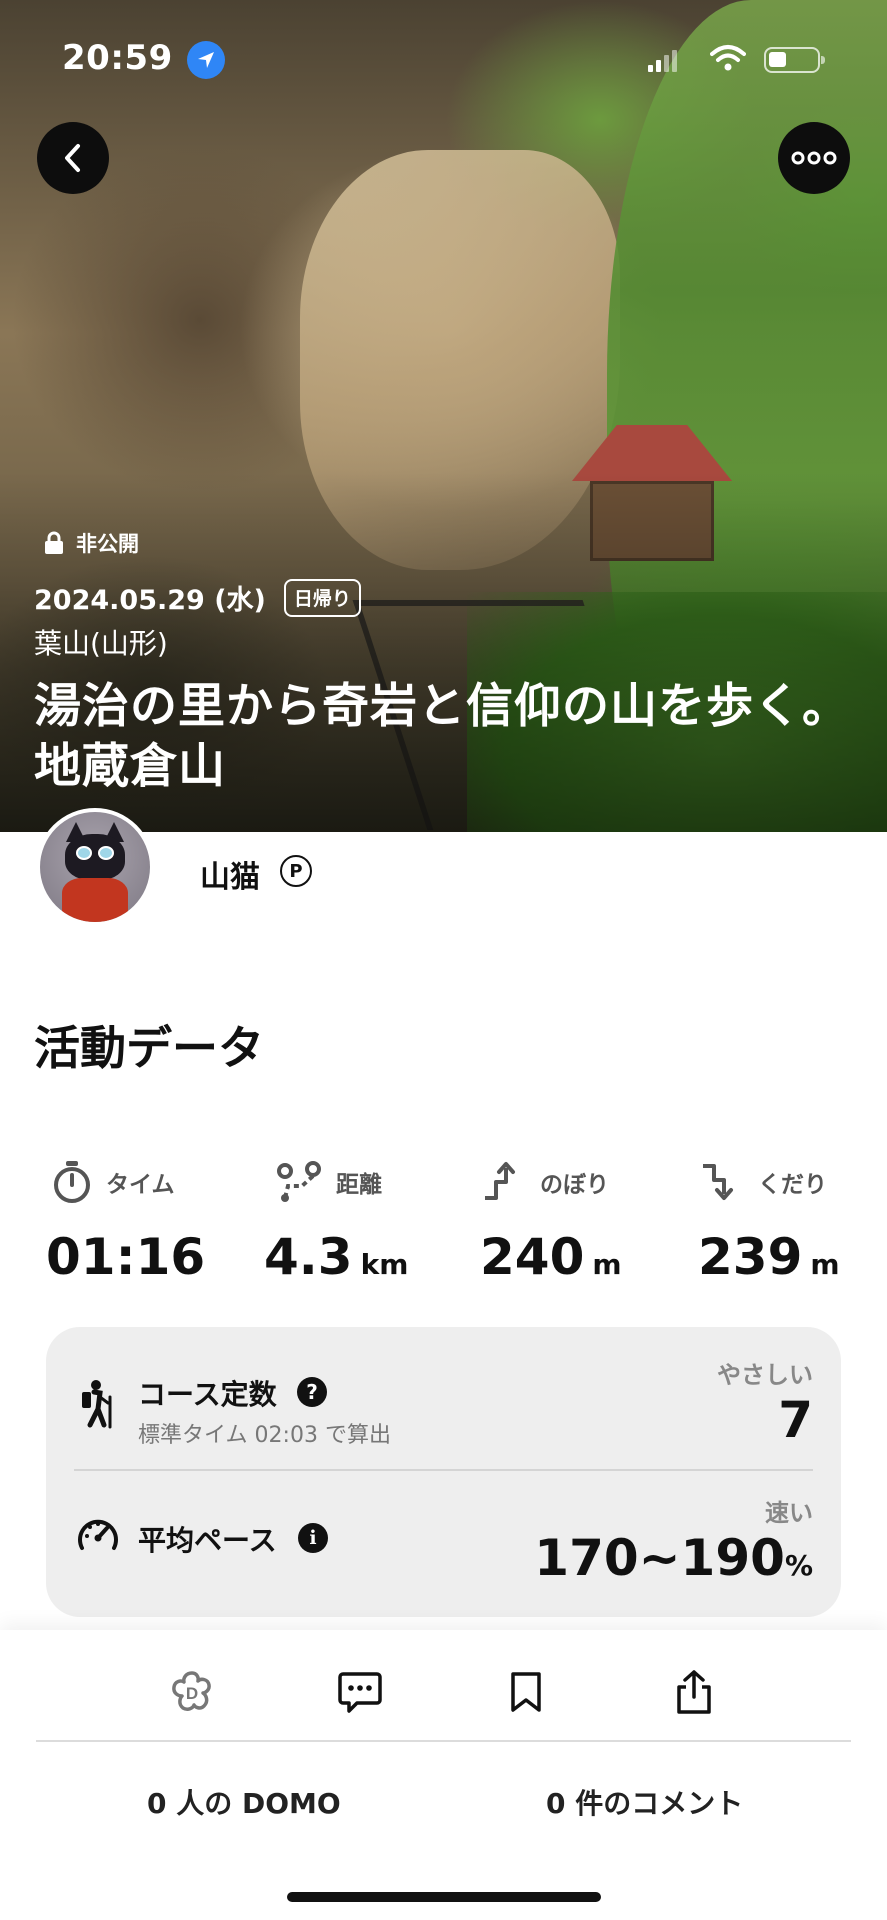  What do you see at coordinates (384, 1264) in the screenshot?
I see `stat-unit: km` at bounding box center [384, 1264].